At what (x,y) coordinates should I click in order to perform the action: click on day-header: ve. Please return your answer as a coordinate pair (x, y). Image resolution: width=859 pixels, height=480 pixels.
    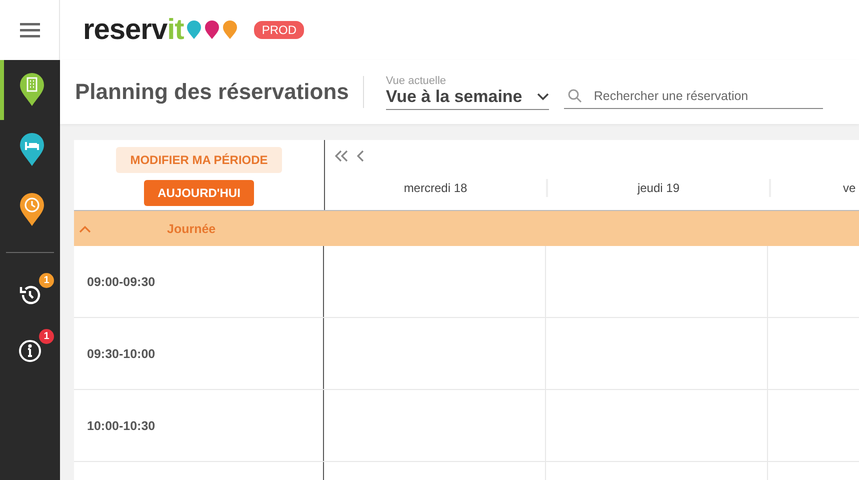
    Looking at the image, I should click on (849, 187).